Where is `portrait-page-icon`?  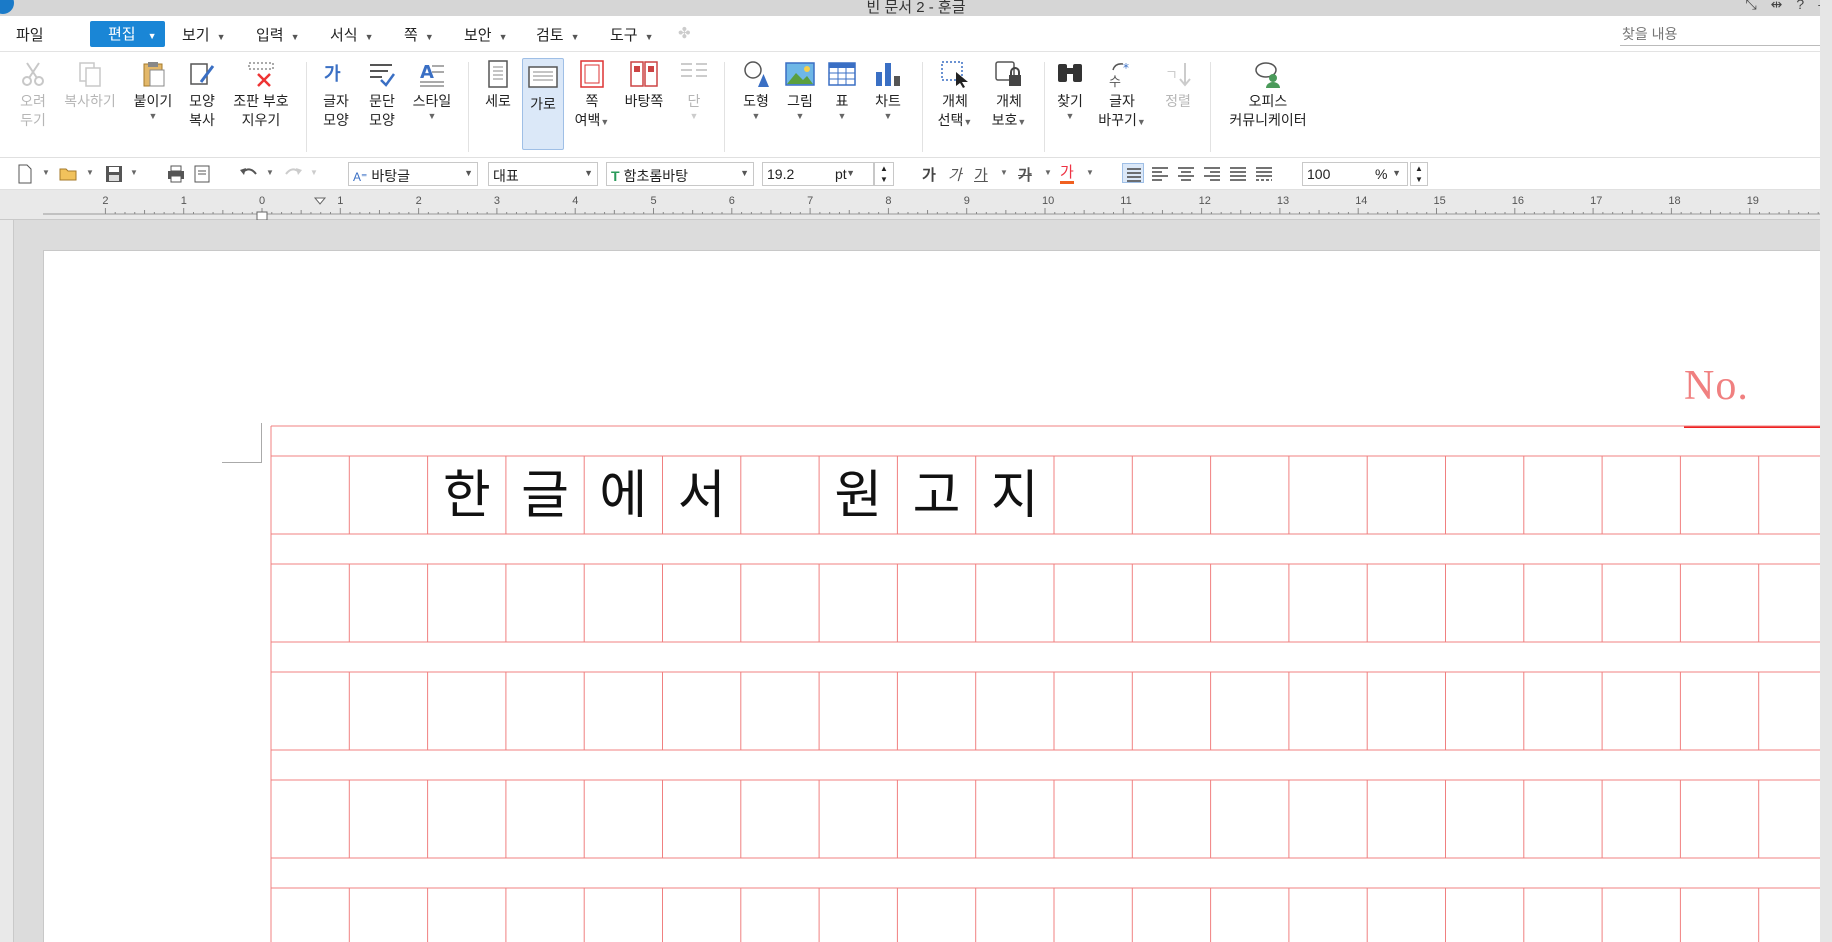
portrait-page-icon is located at coordinates (498, 74).